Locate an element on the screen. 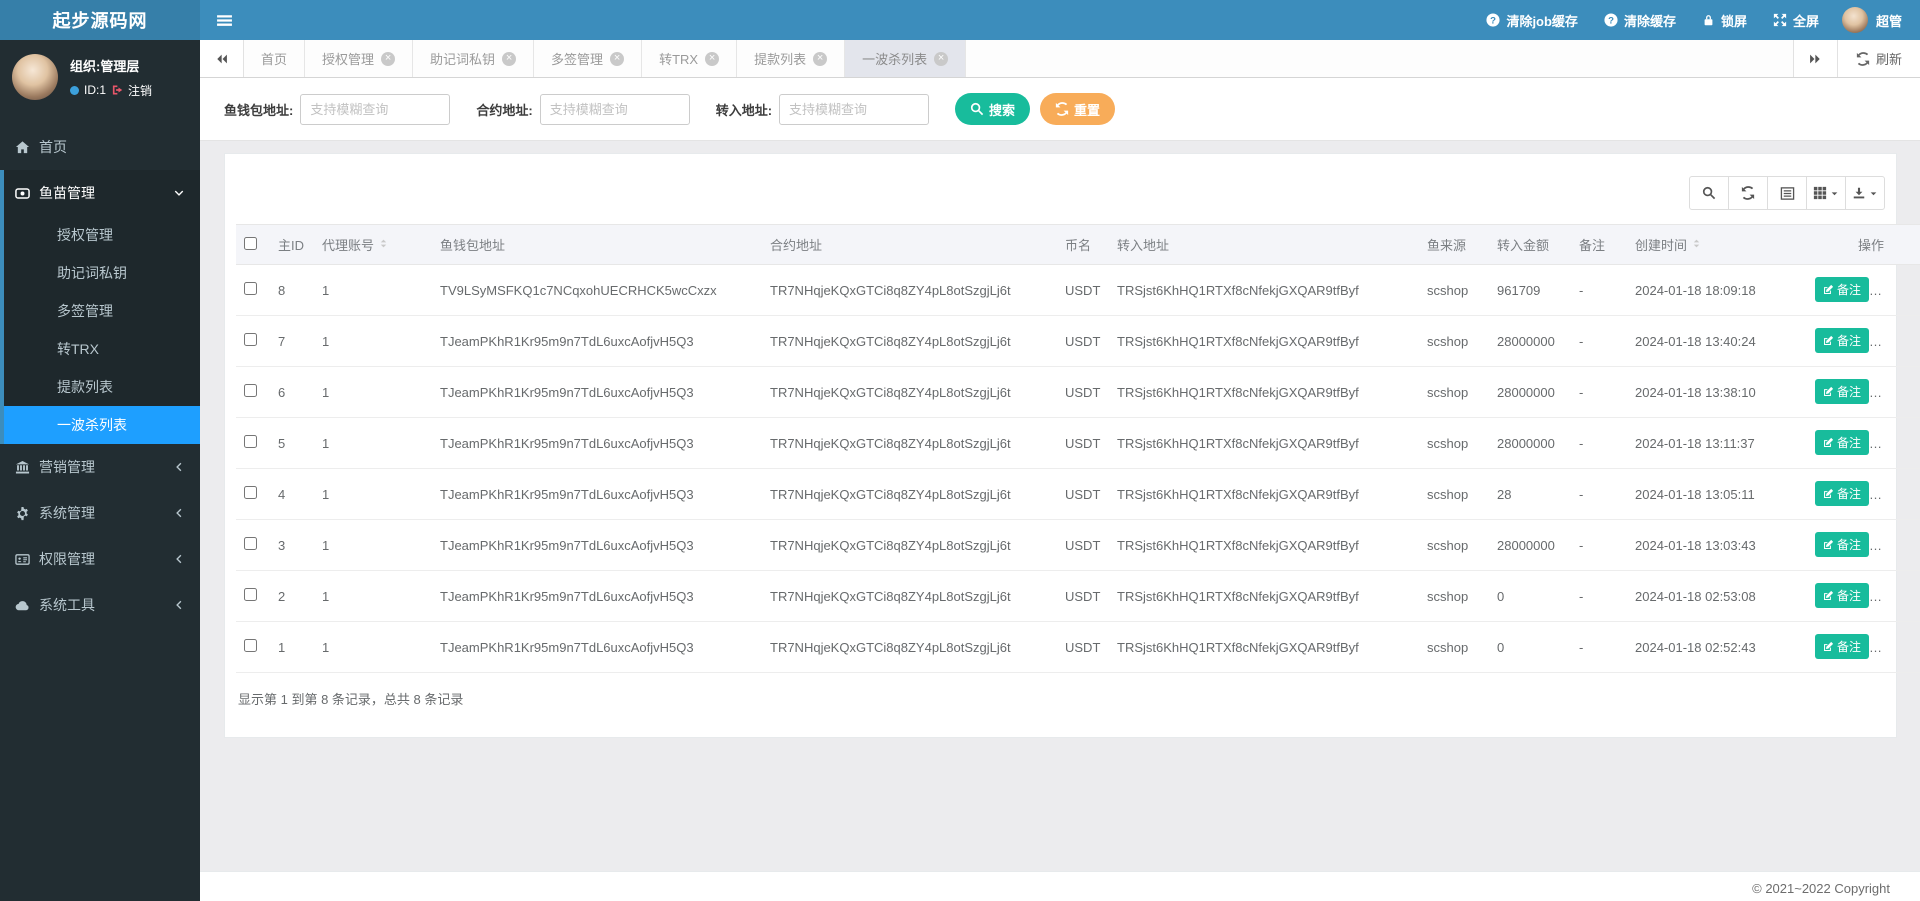 Image resolution: width=1920 pixels, height=901 pixels. refresh-toolbar-button is located at coordinates (1748, 193).